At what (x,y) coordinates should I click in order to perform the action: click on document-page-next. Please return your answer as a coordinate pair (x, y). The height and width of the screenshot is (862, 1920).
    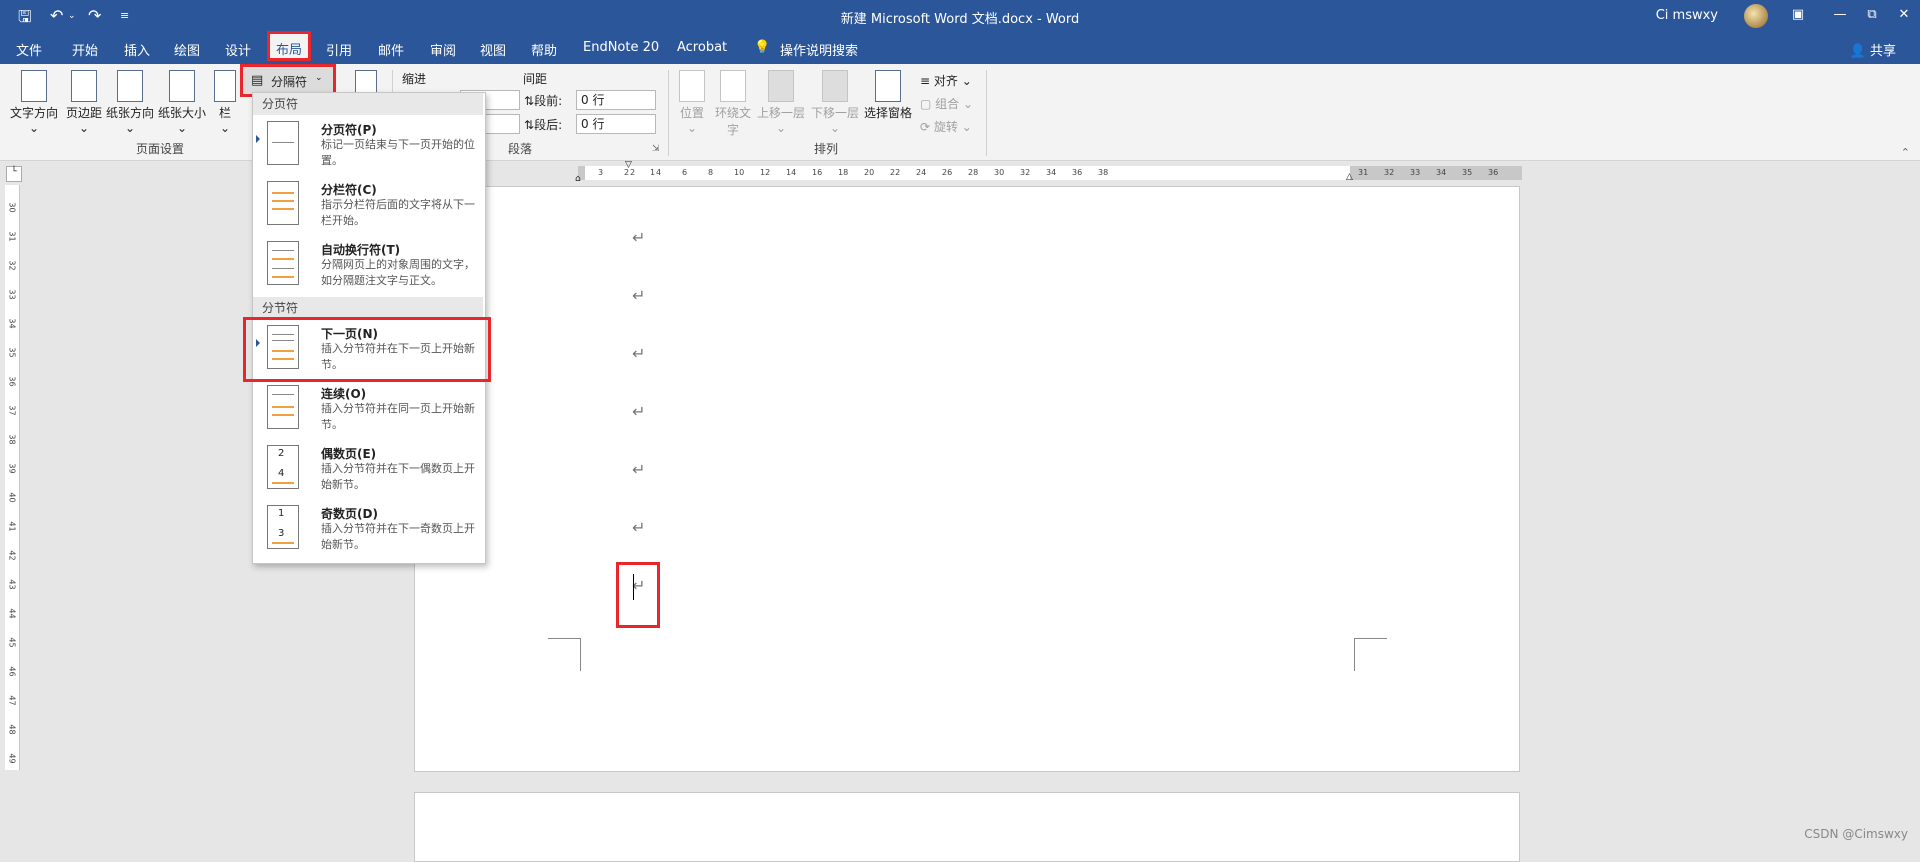
    Looking at the image, I should click on (967, 827).